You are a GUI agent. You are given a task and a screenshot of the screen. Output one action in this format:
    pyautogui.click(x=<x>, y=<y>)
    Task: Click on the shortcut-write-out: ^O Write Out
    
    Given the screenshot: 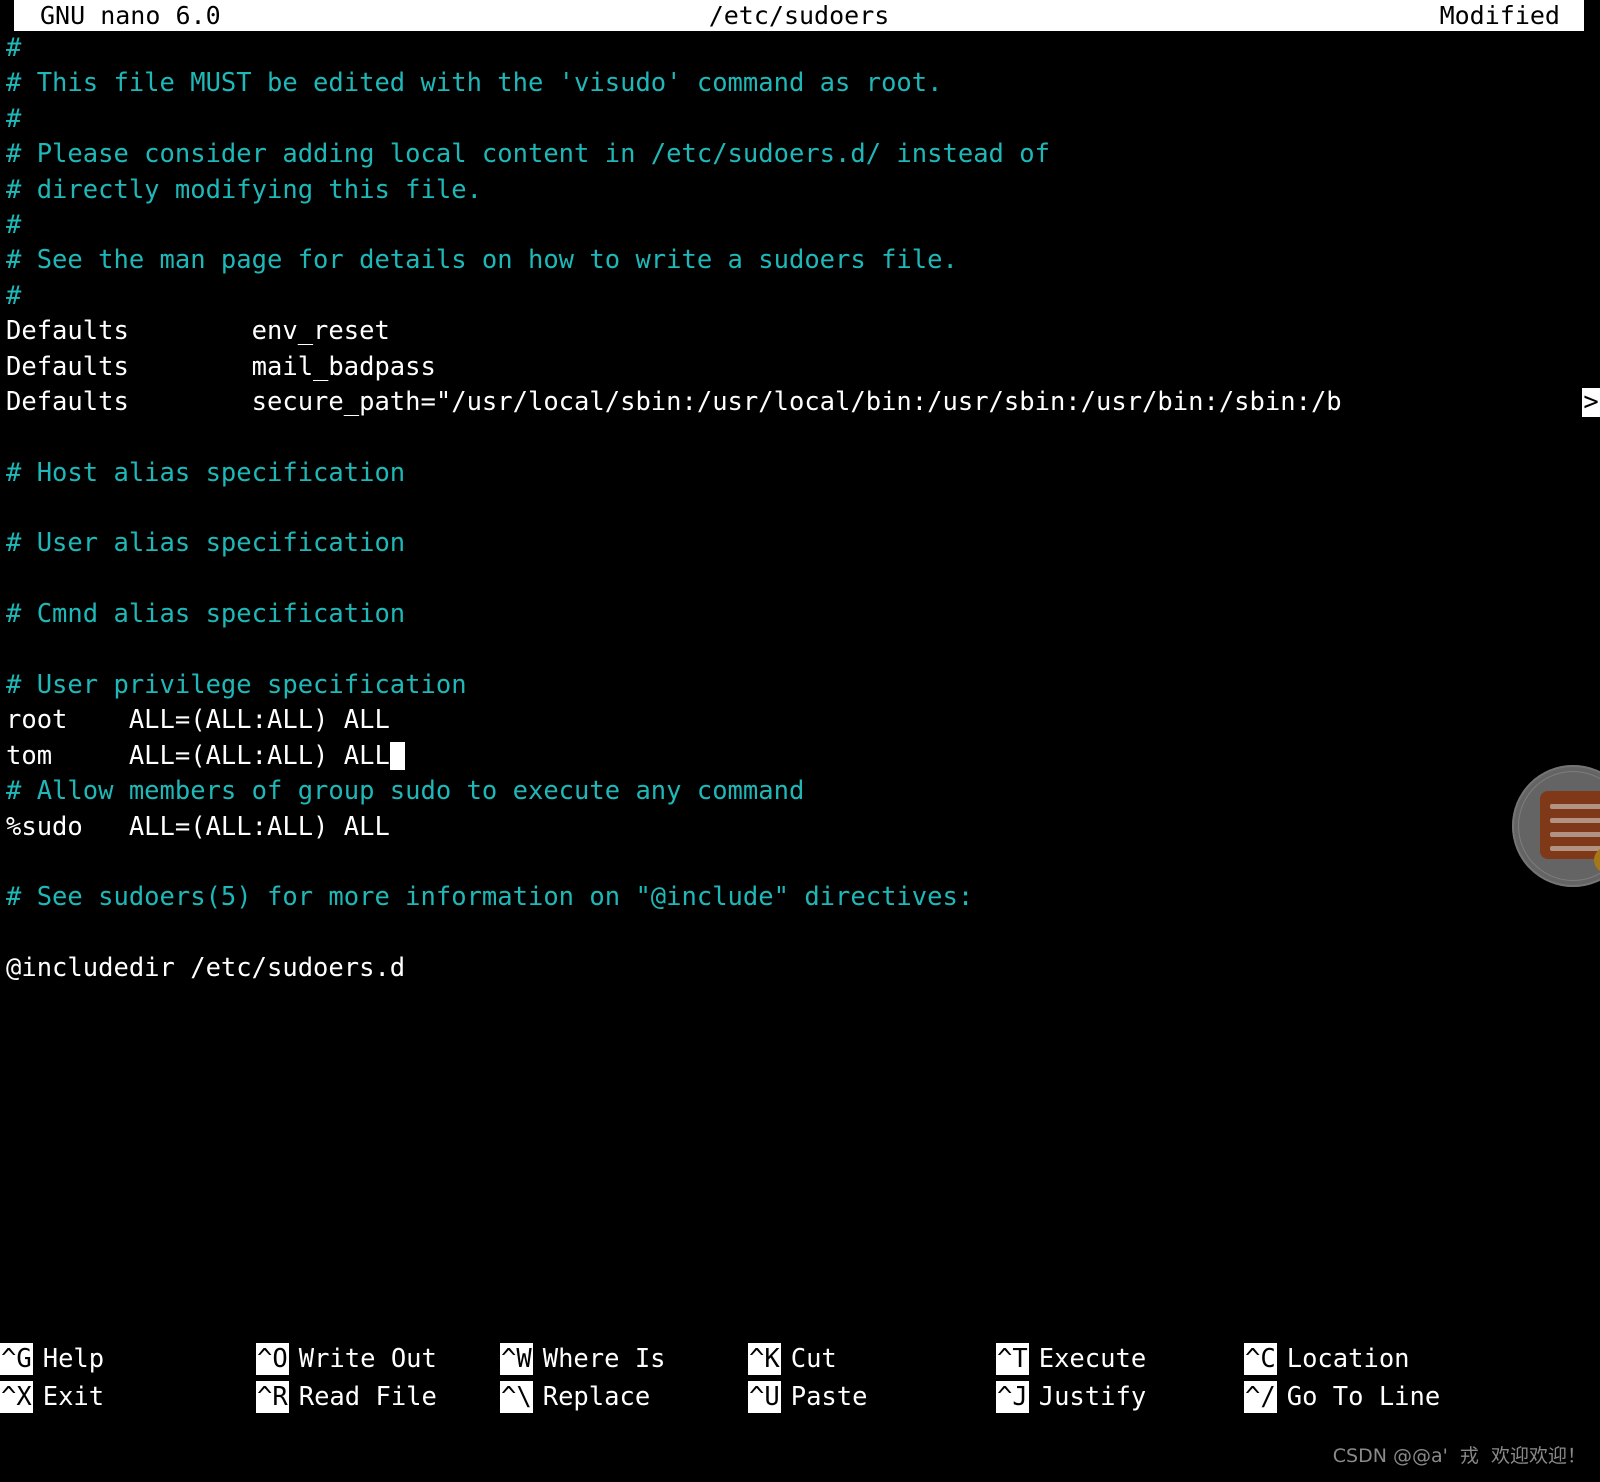 What is the action you would take?
    pyautogui.click(x=346, y=1359)
    